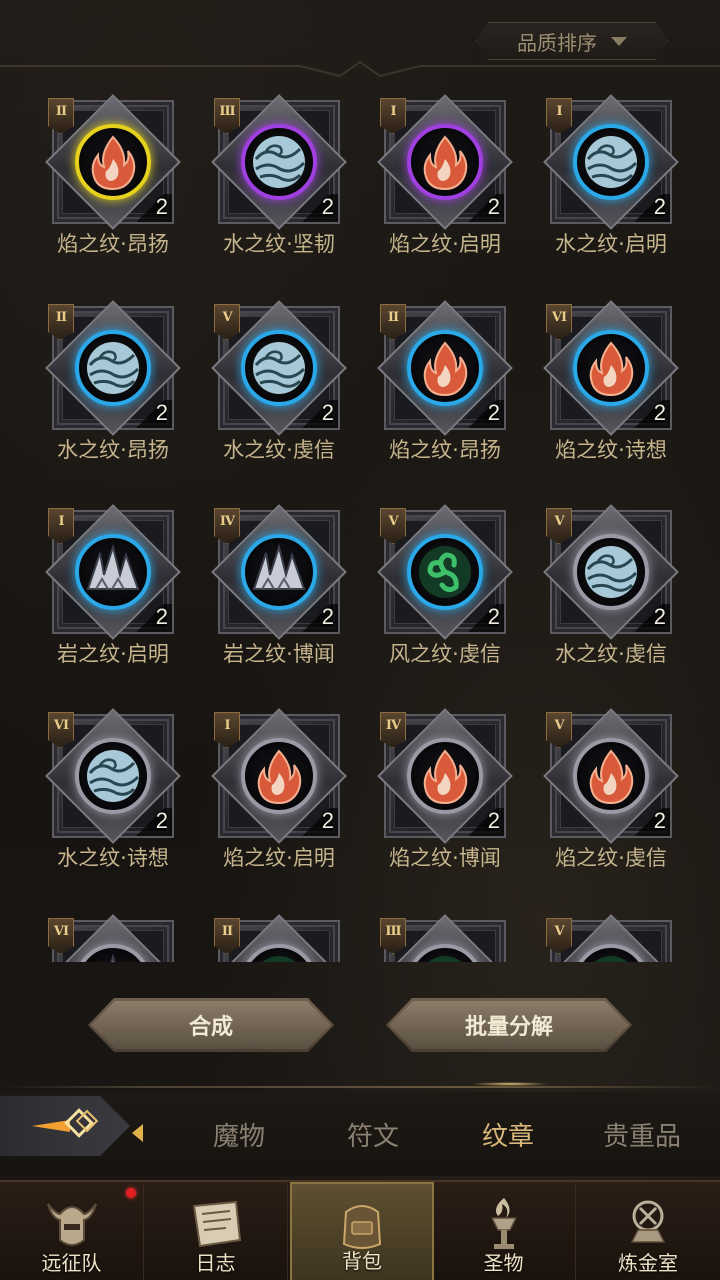 The width and height of the screenshot is (720, 1280). What do you see at coordinates (619, 41) in the screenshot?
I see `dropdown-arrow-icon` at bounding box center [619, 41].